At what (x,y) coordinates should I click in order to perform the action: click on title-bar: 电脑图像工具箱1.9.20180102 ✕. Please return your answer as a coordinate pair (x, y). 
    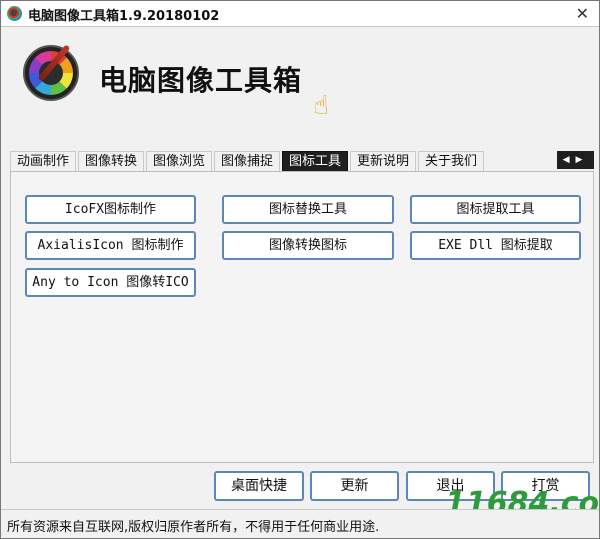
    Looking at the image, I should click on (300, 14).